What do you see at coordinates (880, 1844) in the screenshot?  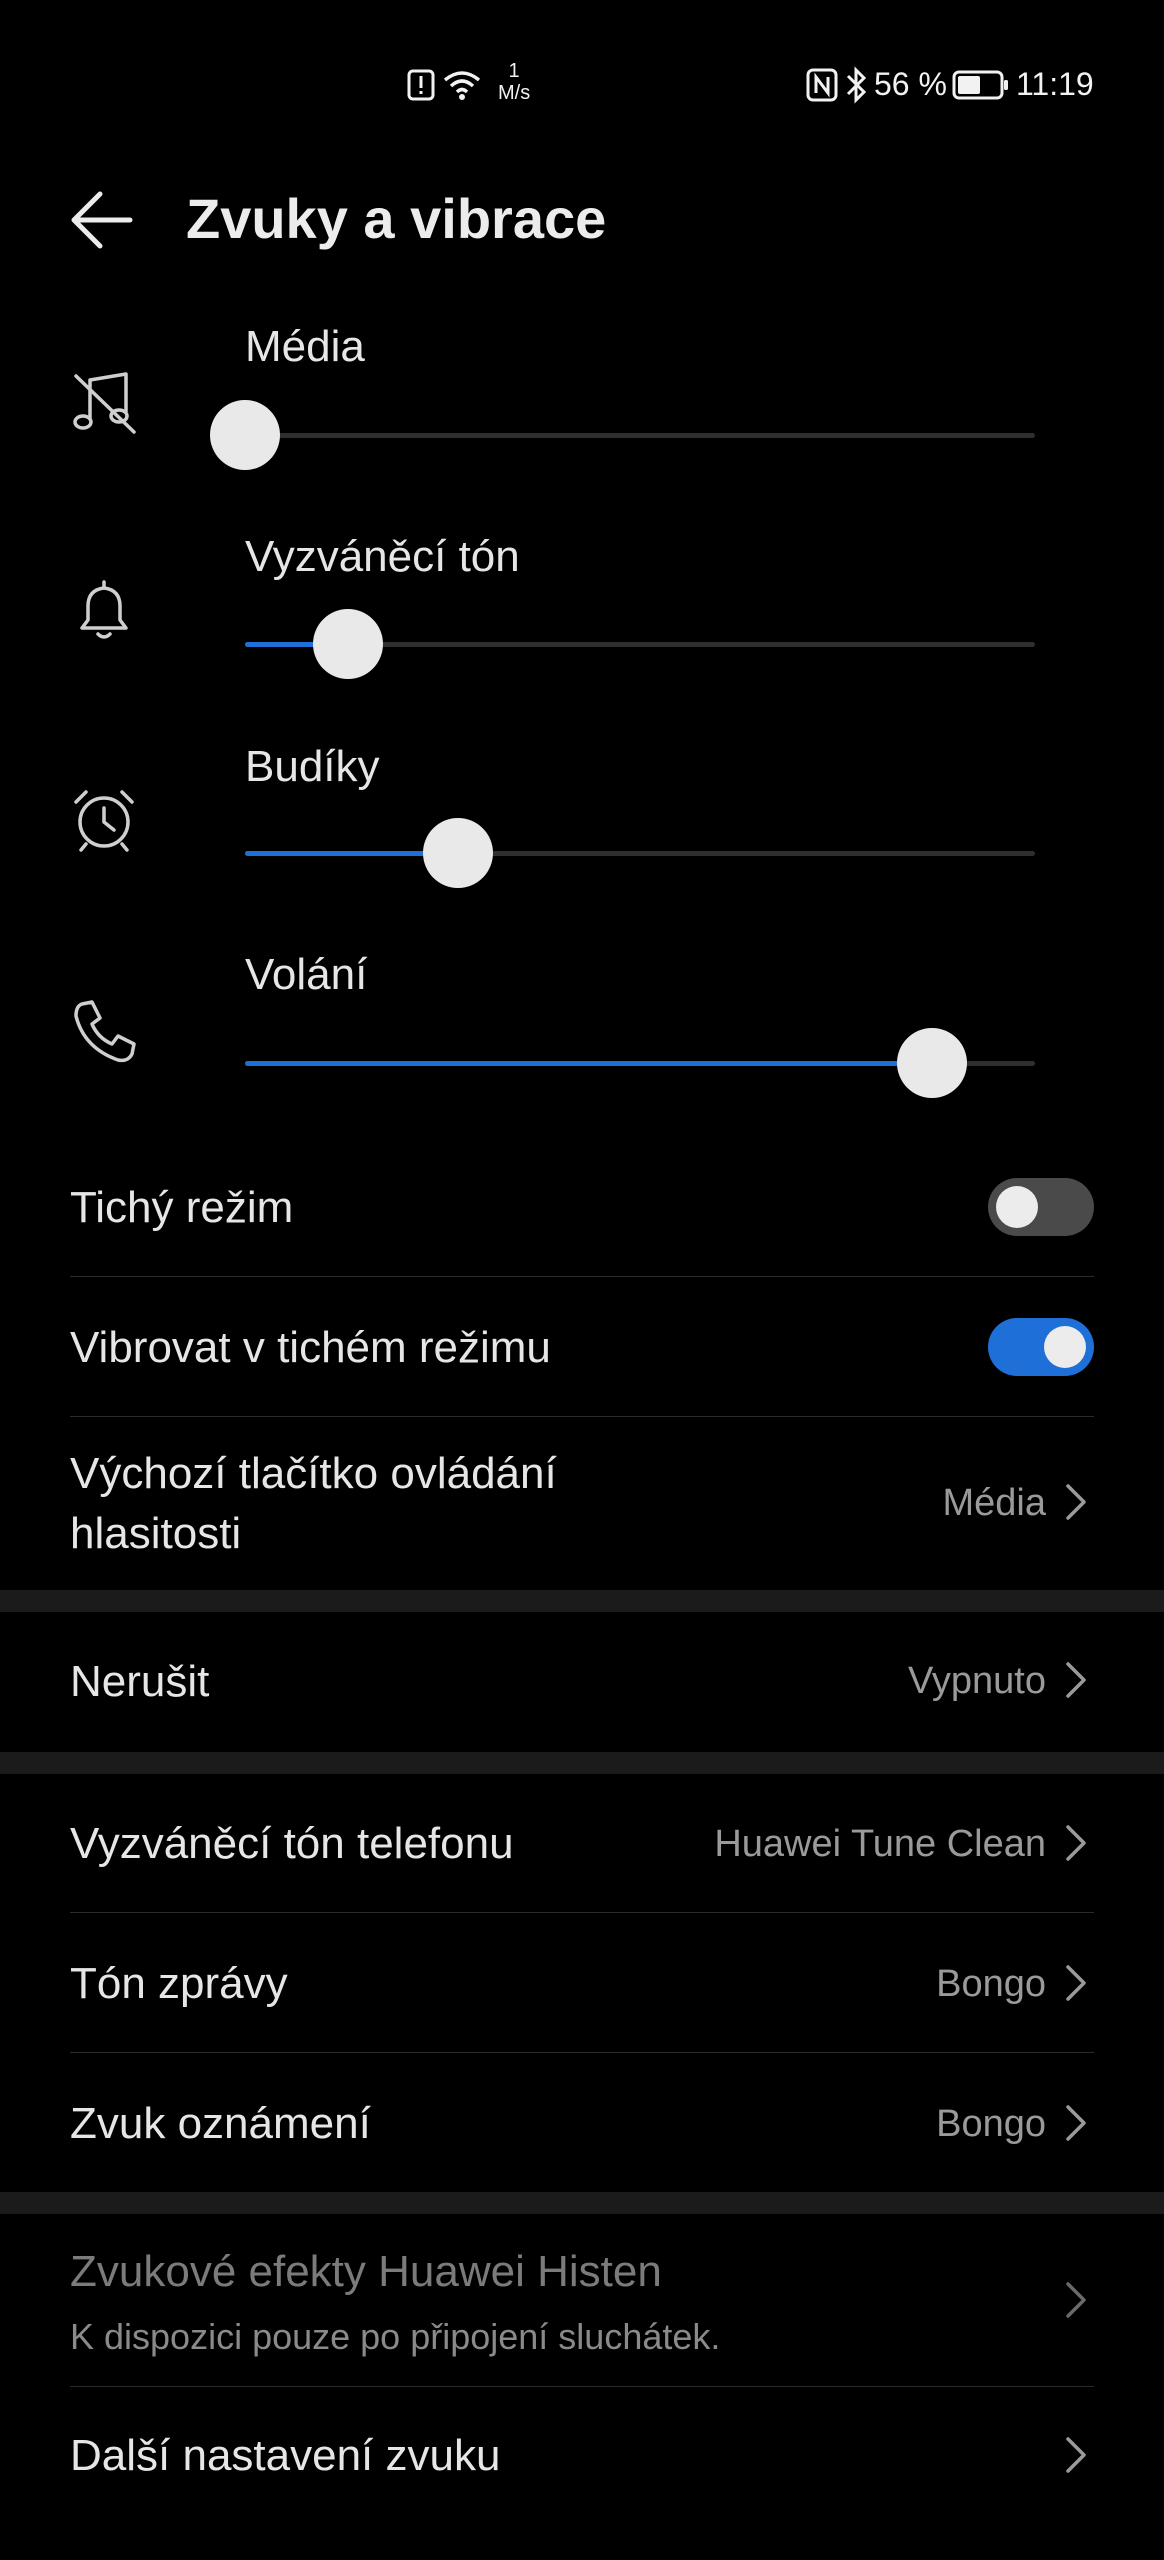 I see `phone-ringtone-value: Huawei Tune Clean` at bounding box center [880, 1844].